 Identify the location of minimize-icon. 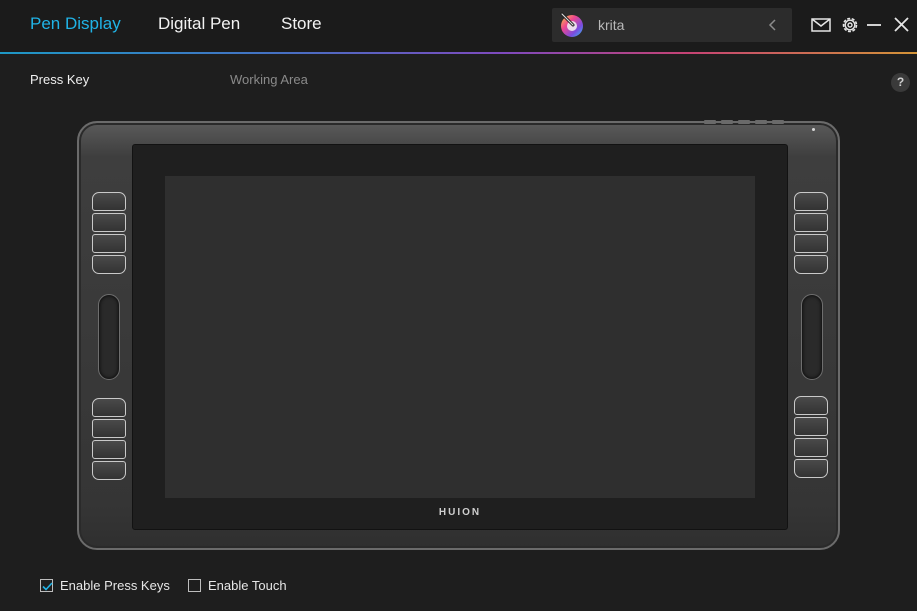
(875, 25).